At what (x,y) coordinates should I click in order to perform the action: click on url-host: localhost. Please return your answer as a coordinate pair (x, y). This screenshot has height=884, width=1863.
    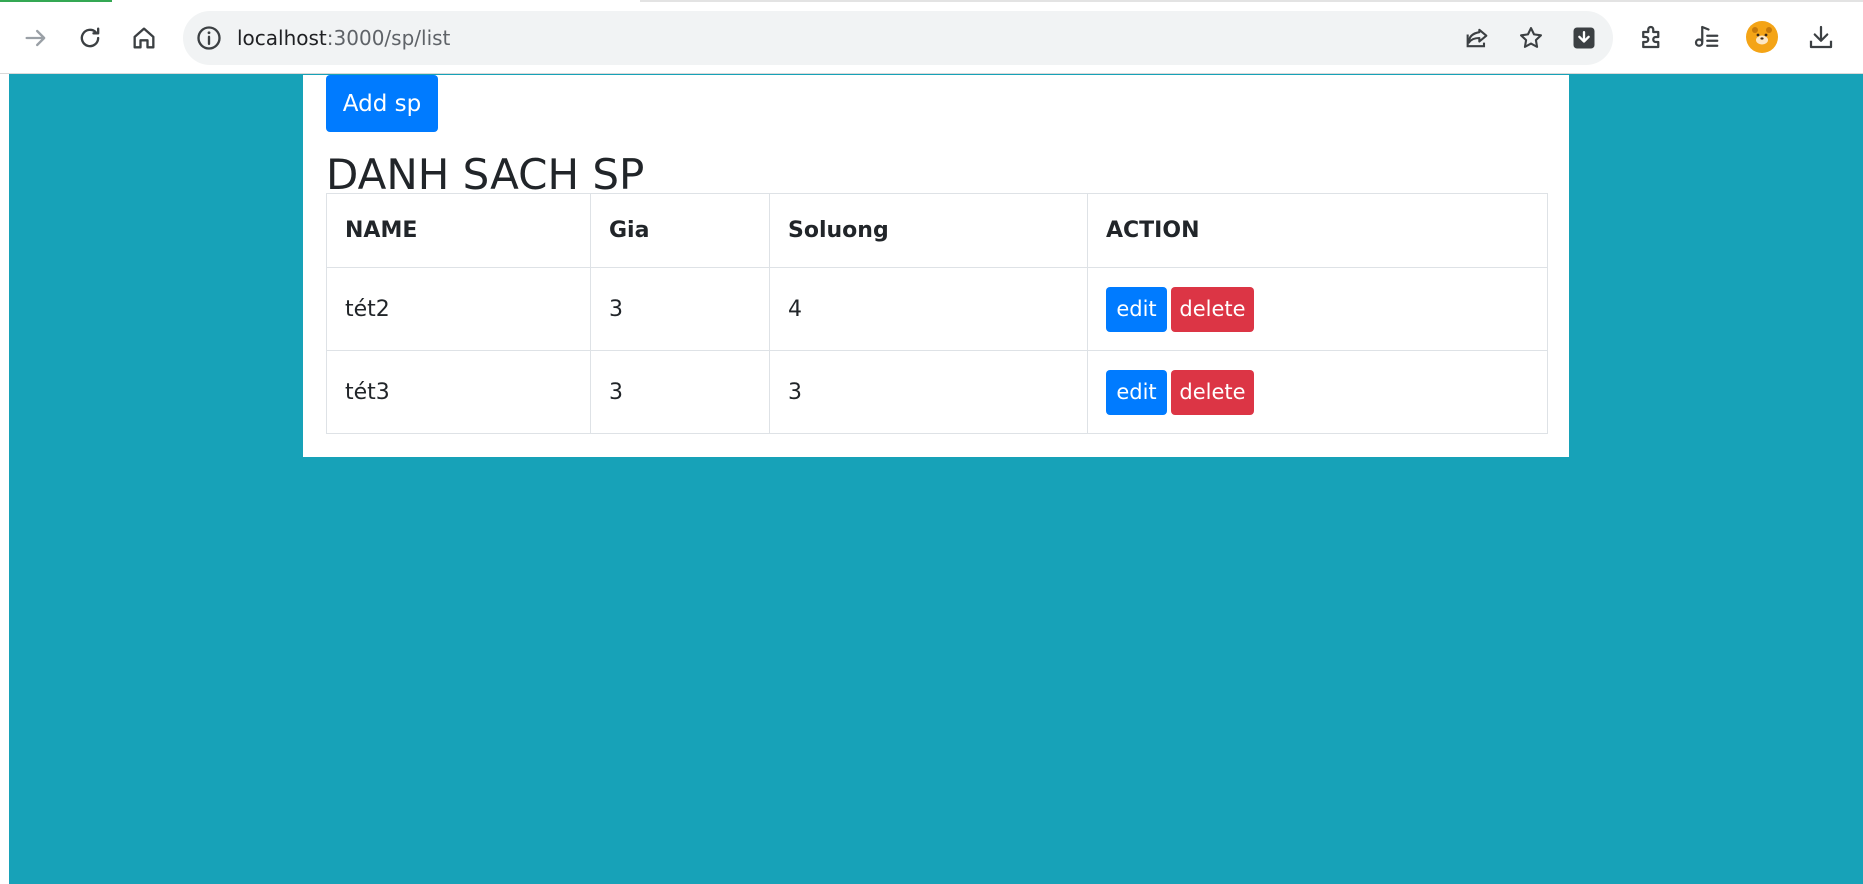
    Looking at the image, I should click on (282, 38).